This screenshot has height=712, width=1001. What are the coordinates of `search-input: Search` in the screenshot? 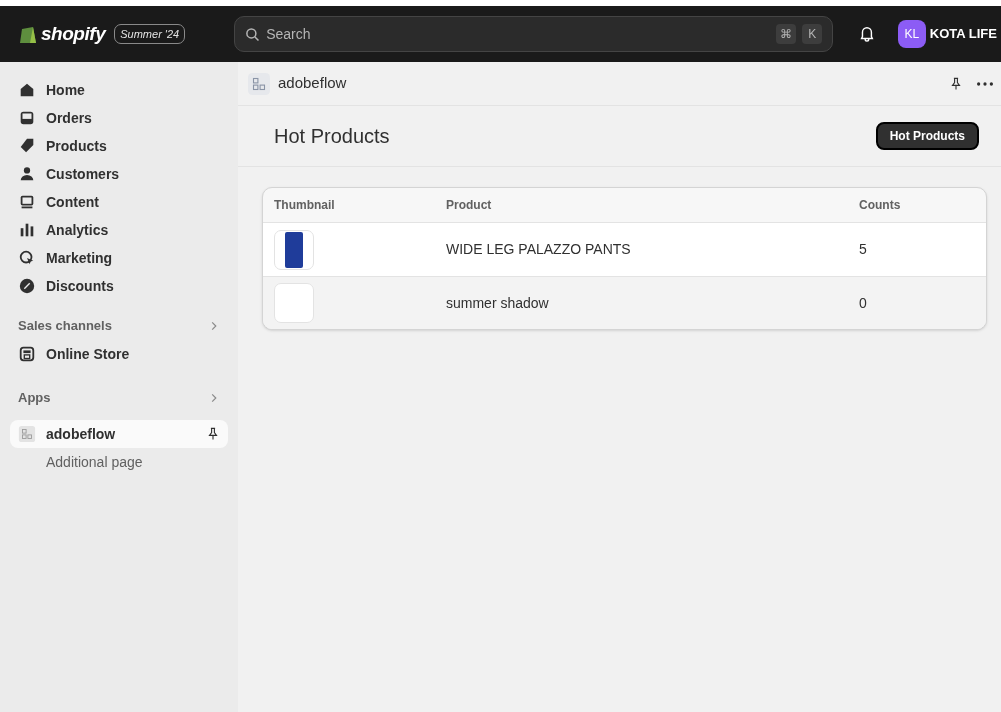 It's located at (518, 34).